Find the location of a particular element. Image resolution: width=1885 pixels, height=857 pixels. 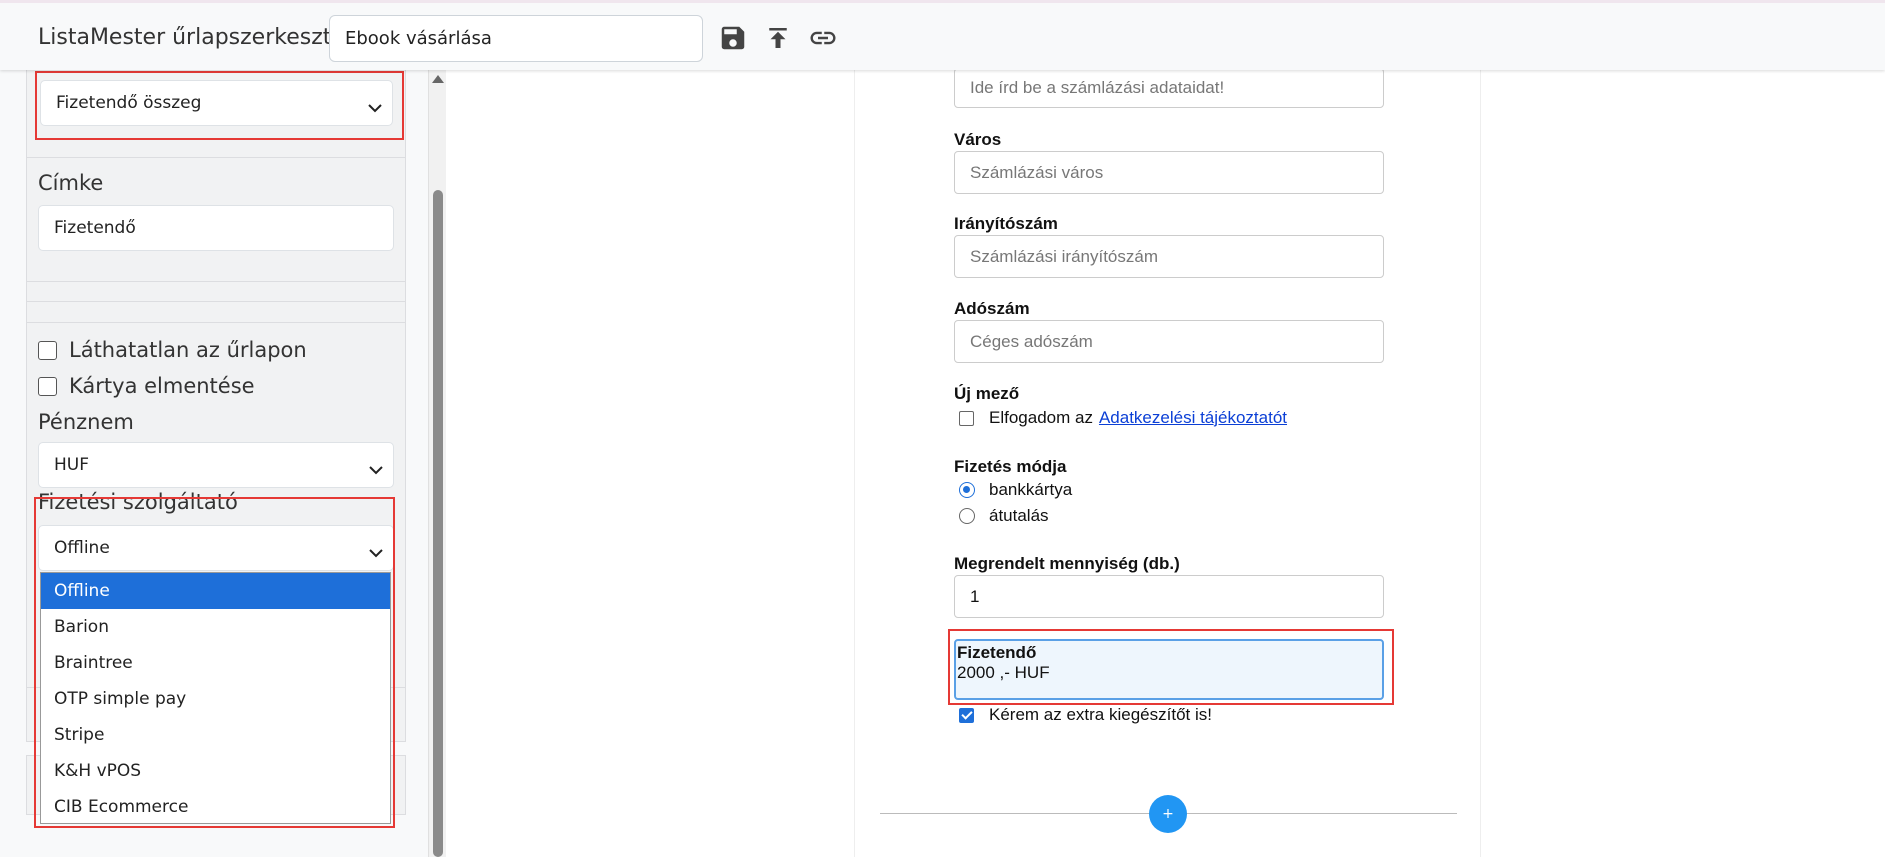

privacy-checkbox is located at coordinates (966, 418).